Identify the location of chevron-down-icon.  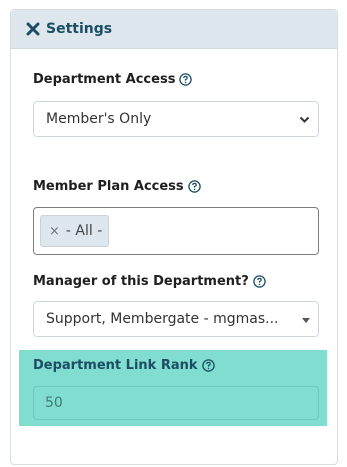
(304, 119).